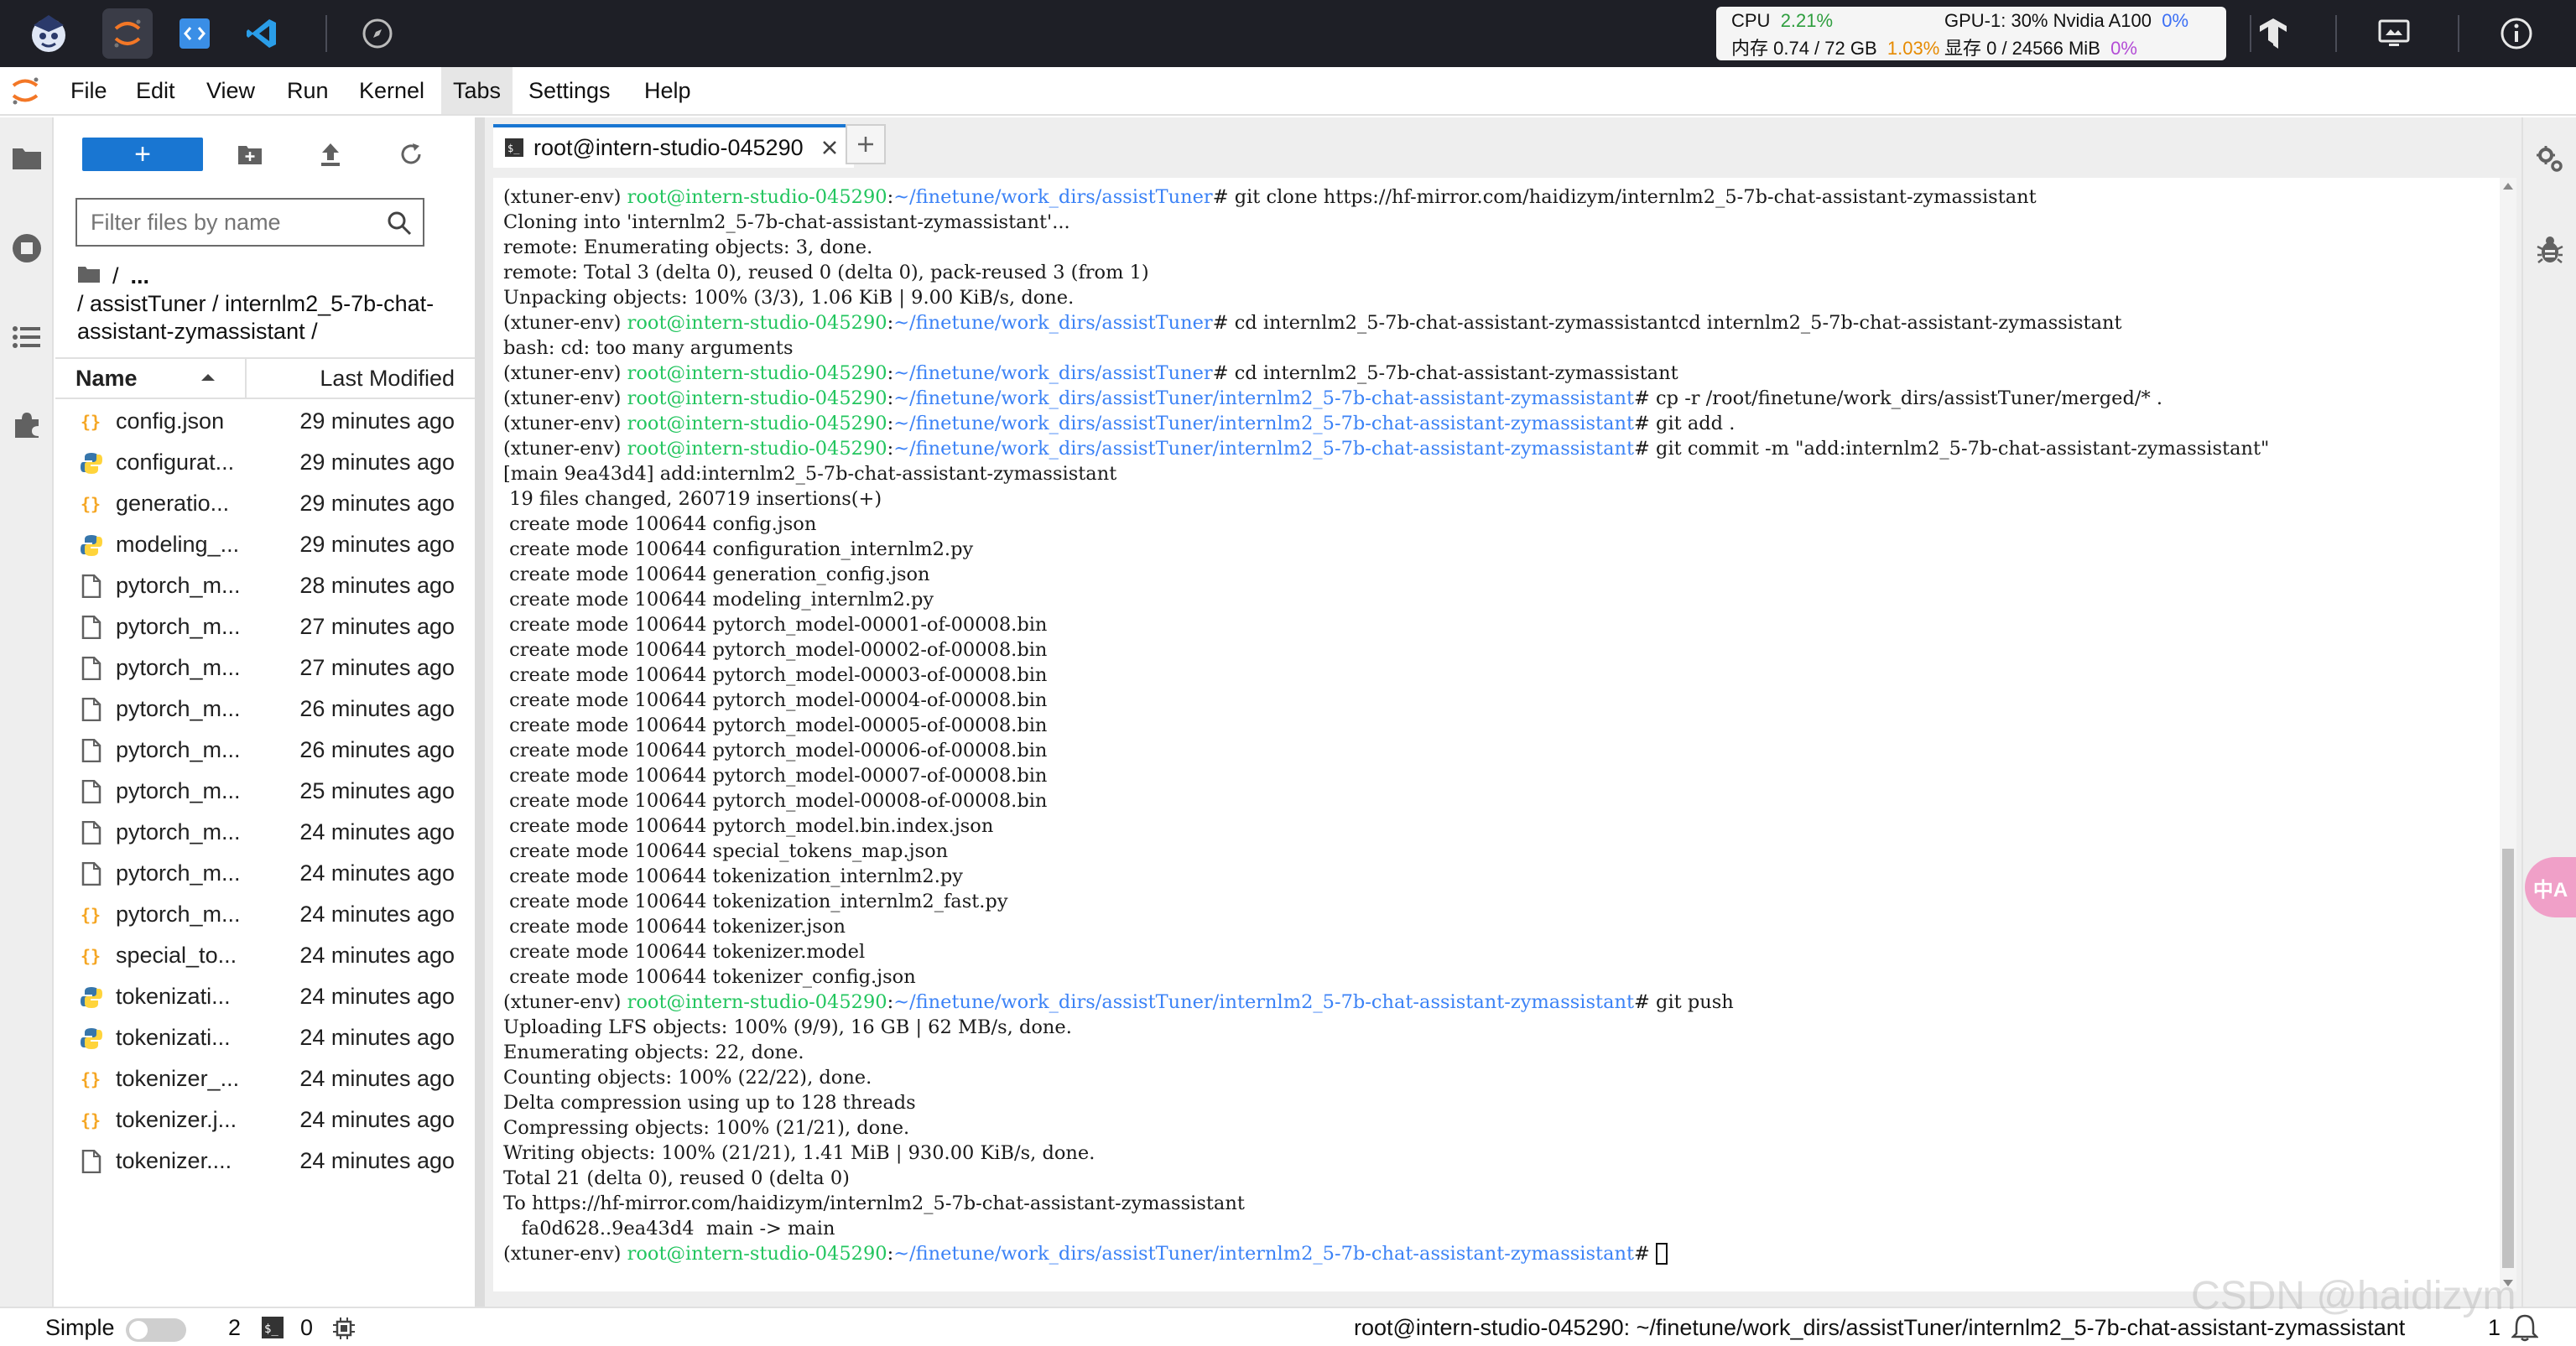 The image size is (2576, 1346). What do you see at coordinates (757, 423) in the screenshot?
I see `prompt-host: root@intern-studio-045290` at bounding box center [757, 423].